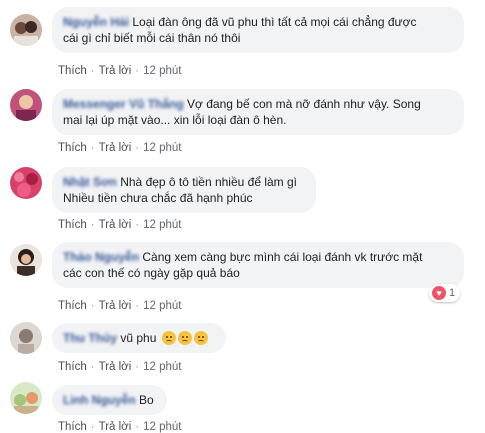 The image size is (485, 433). I want to click on comment-text: vũ phu, so click(138, 338).